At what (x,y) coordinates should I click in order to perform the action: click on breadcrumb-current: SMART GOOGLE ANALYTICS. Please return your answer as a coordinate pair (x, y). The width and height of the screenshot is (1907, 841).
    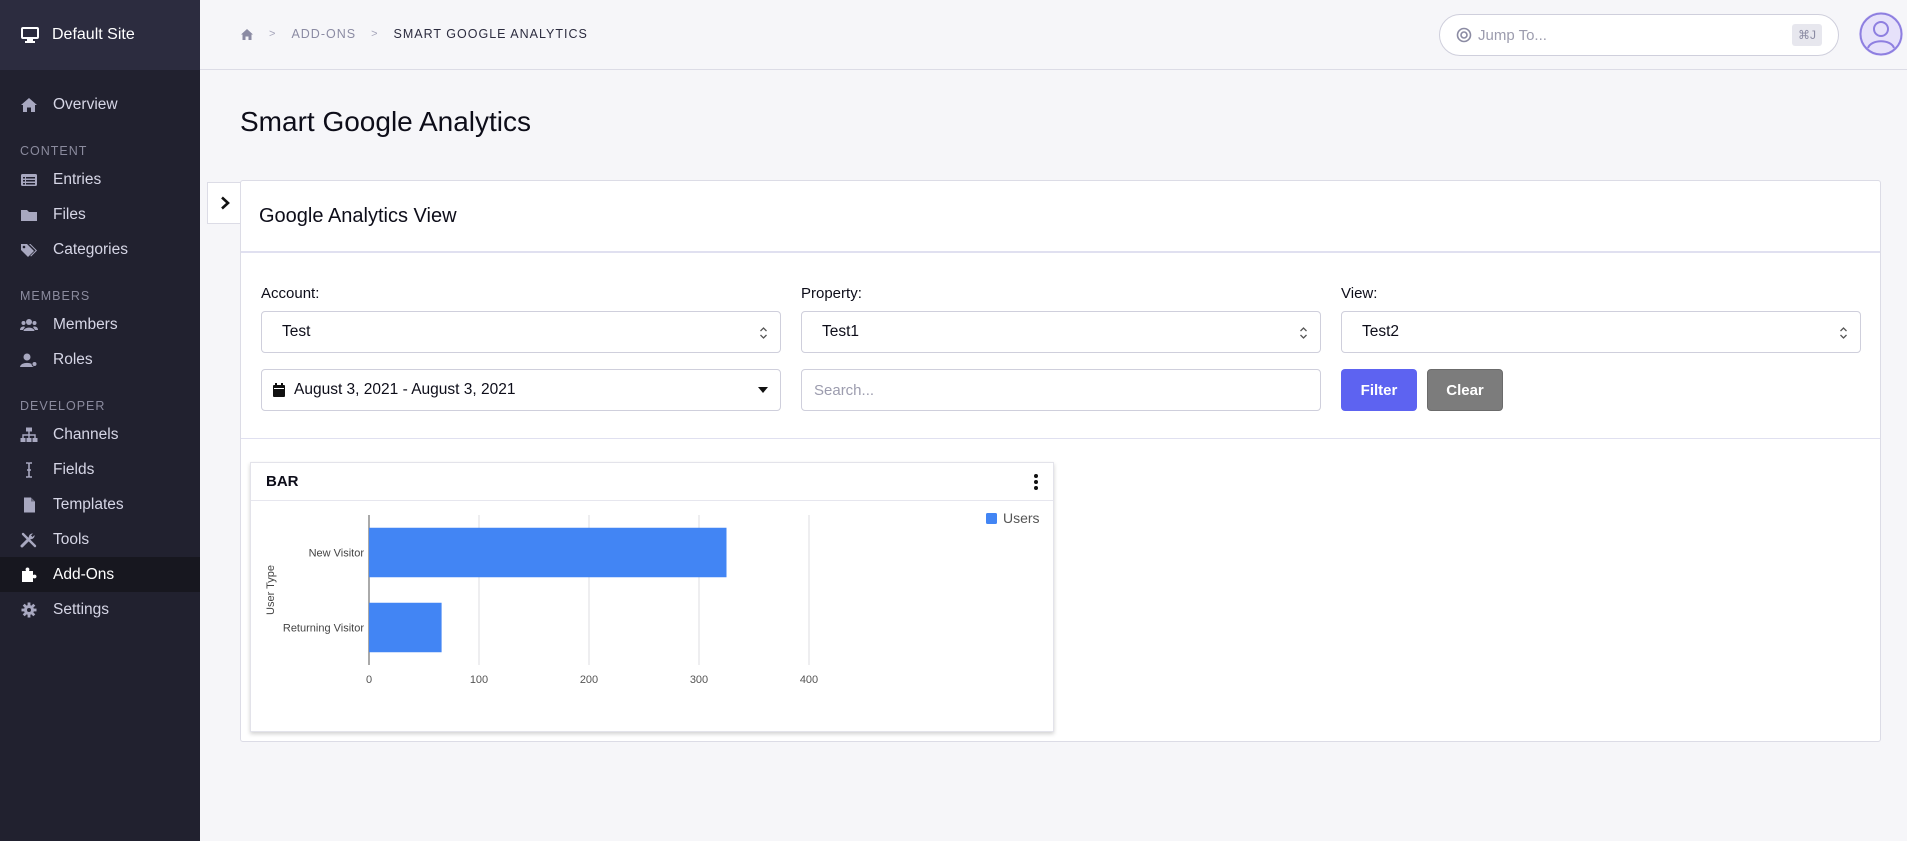
    Looking at the image, I should click on (490, 34).